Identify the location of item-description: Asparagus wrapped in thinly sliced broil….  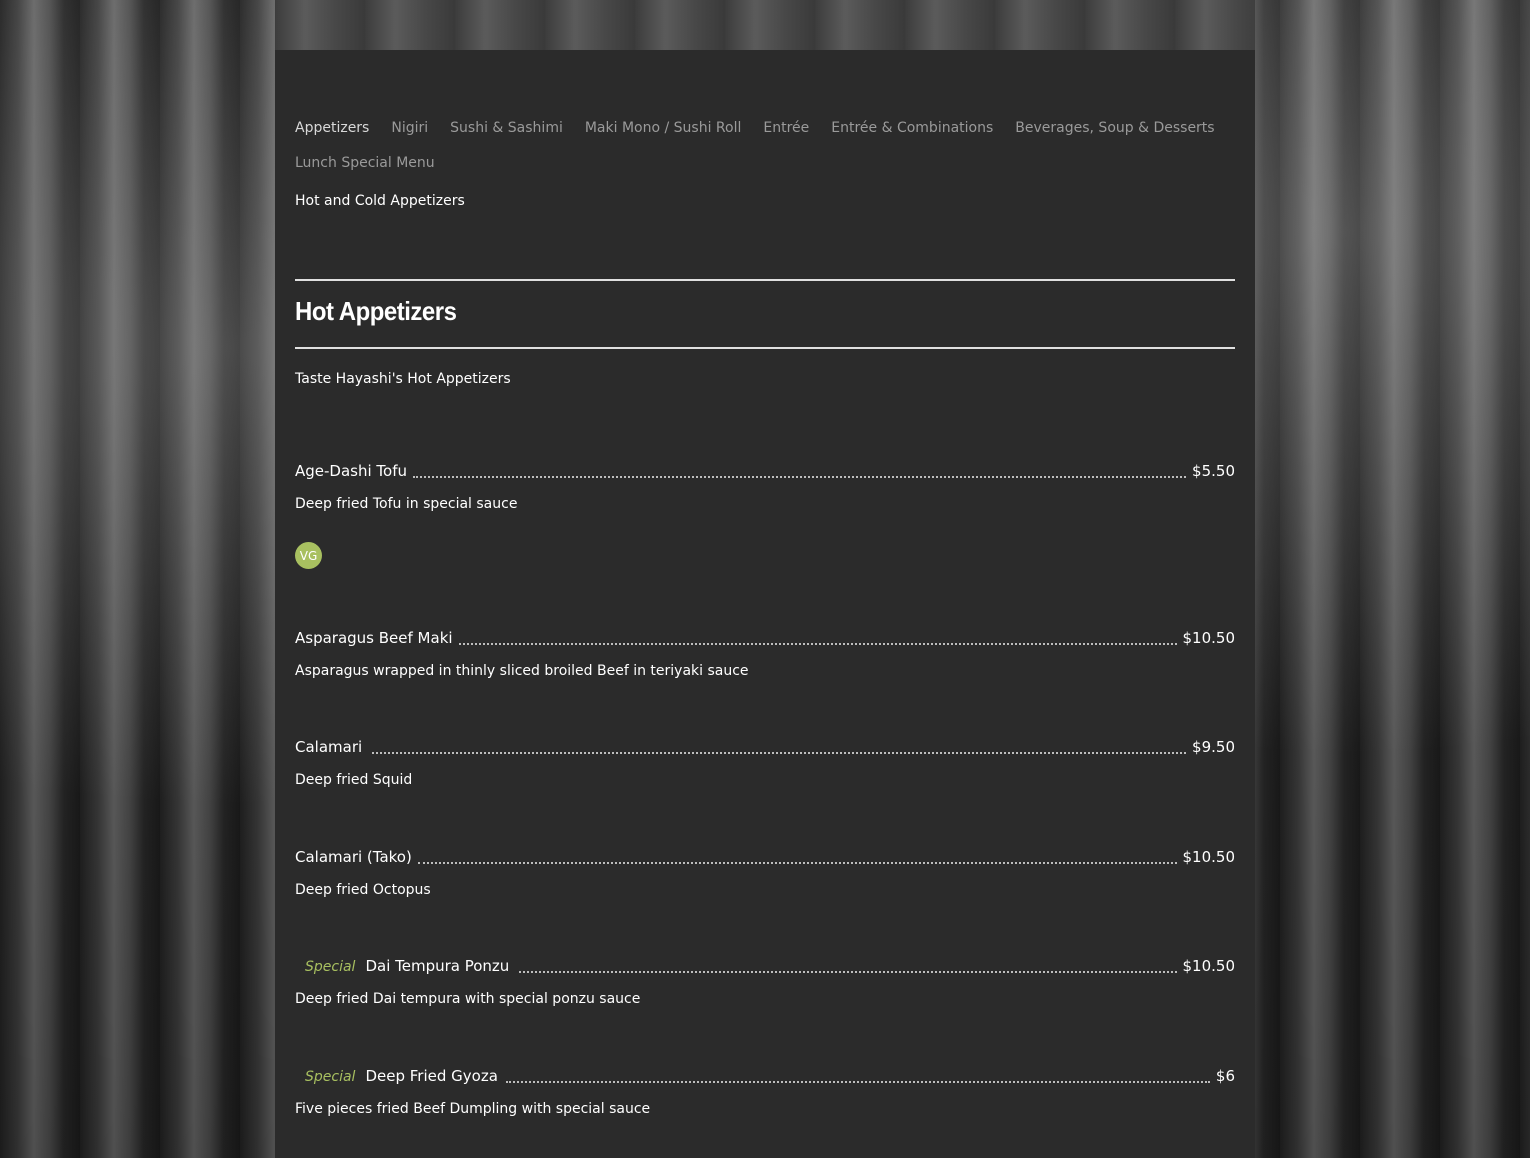
(522, 671).